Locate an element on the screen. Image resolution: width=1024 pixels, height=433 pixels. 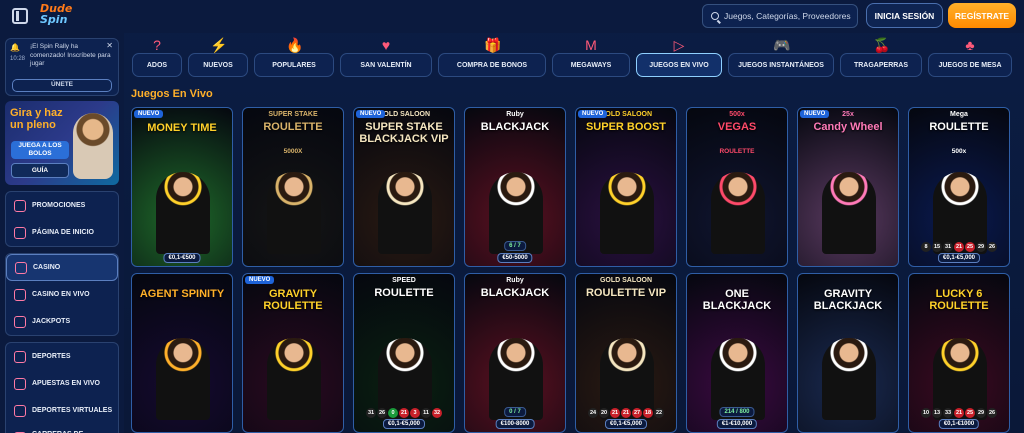
roulette-number: 3 is located at coordinates (415, 413).